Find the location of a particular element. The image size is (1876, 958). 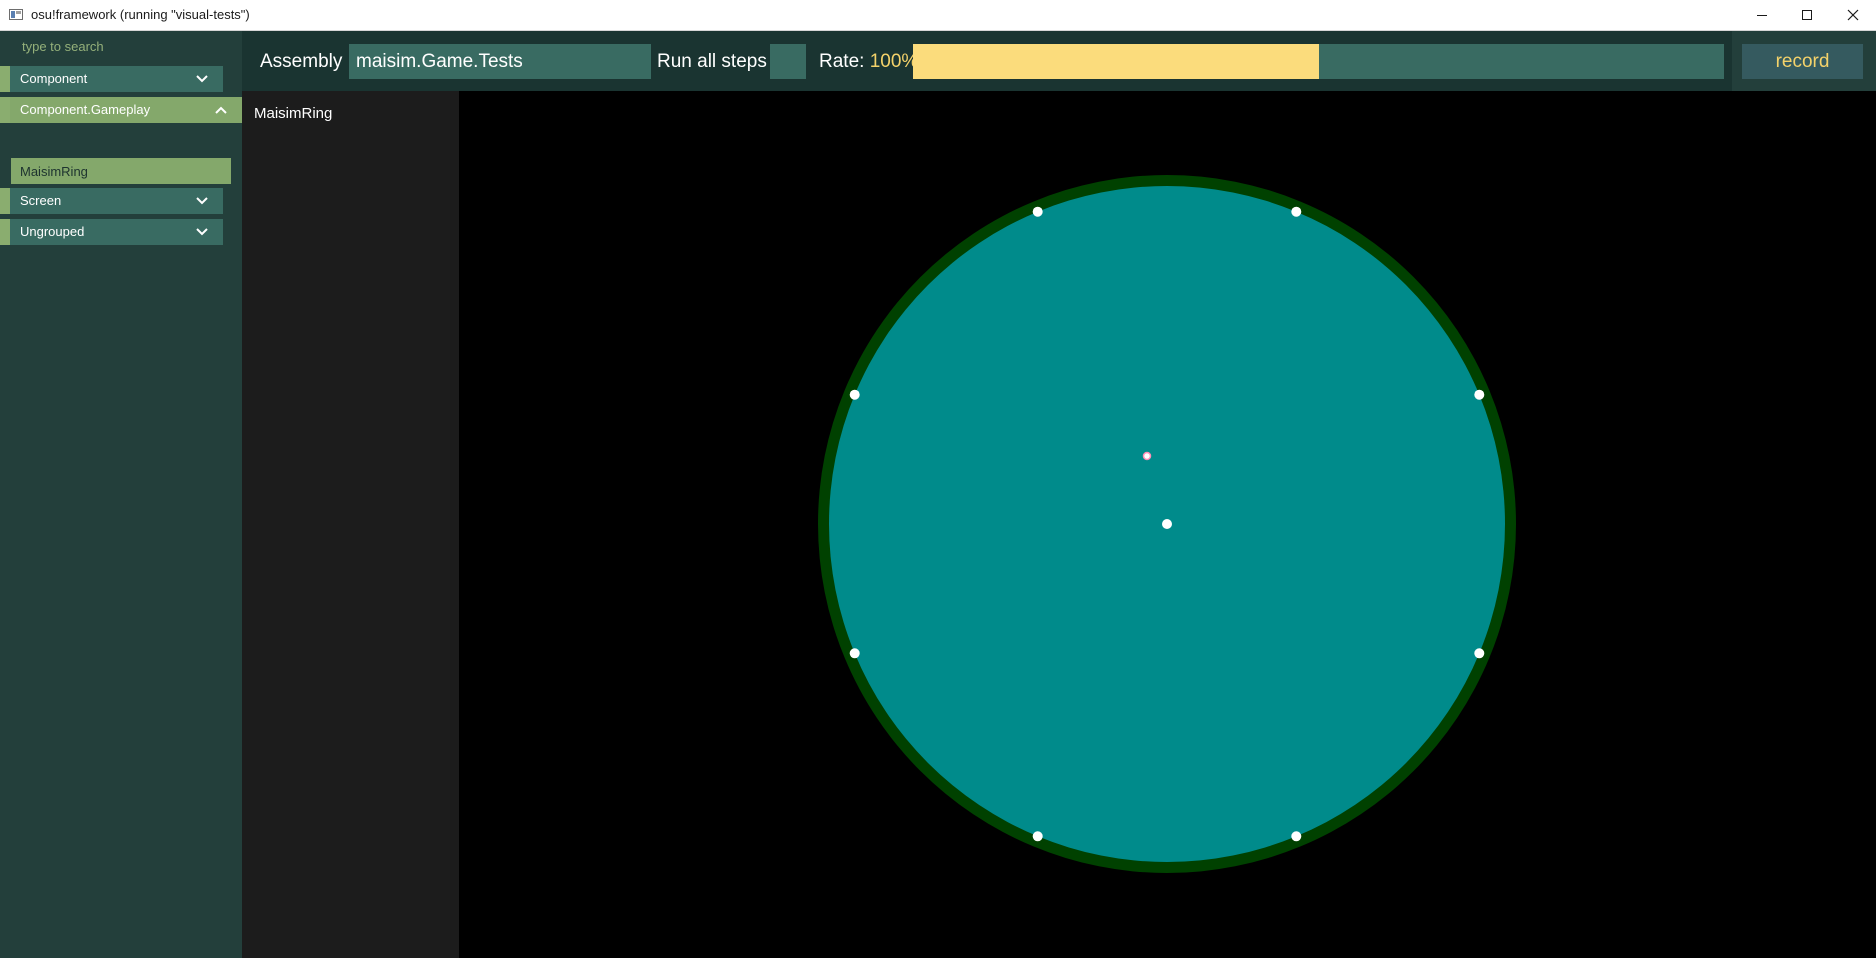

group-label: Ungrouped is located at coordinates (52, 231).